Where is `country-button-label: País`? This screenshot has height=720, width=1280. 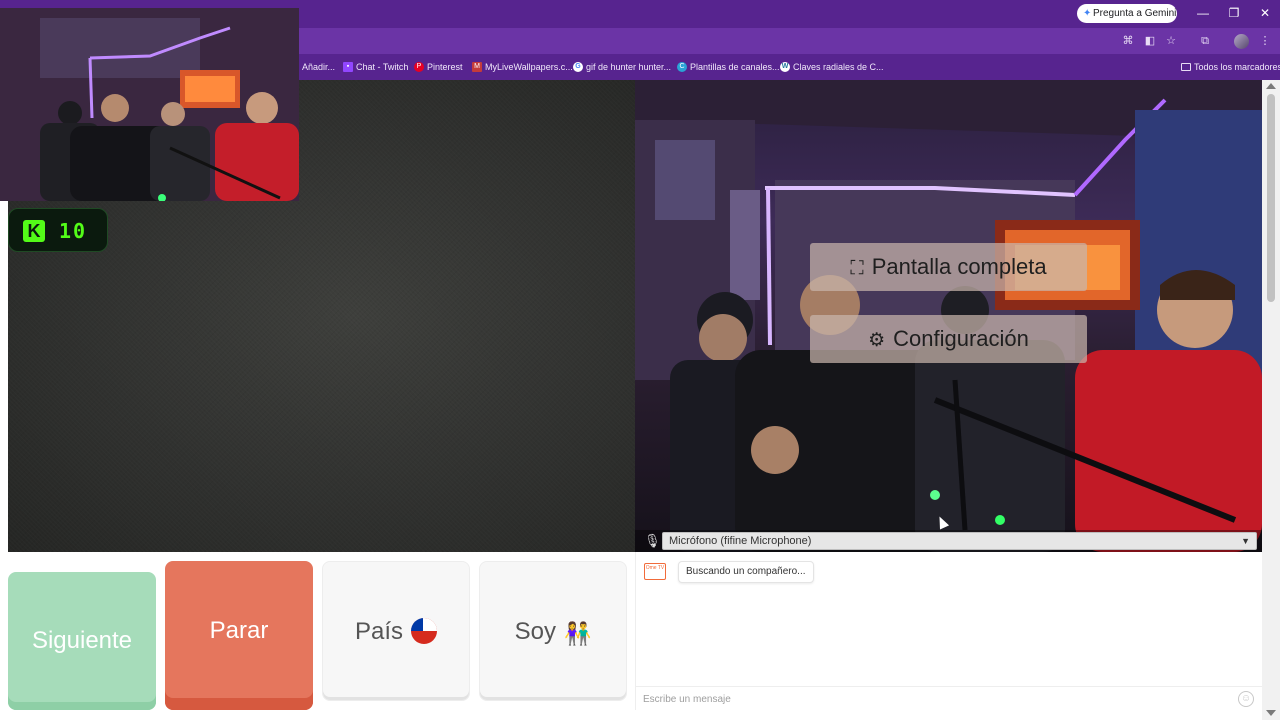 country-button-label: País is located at coordinates (379, 631).